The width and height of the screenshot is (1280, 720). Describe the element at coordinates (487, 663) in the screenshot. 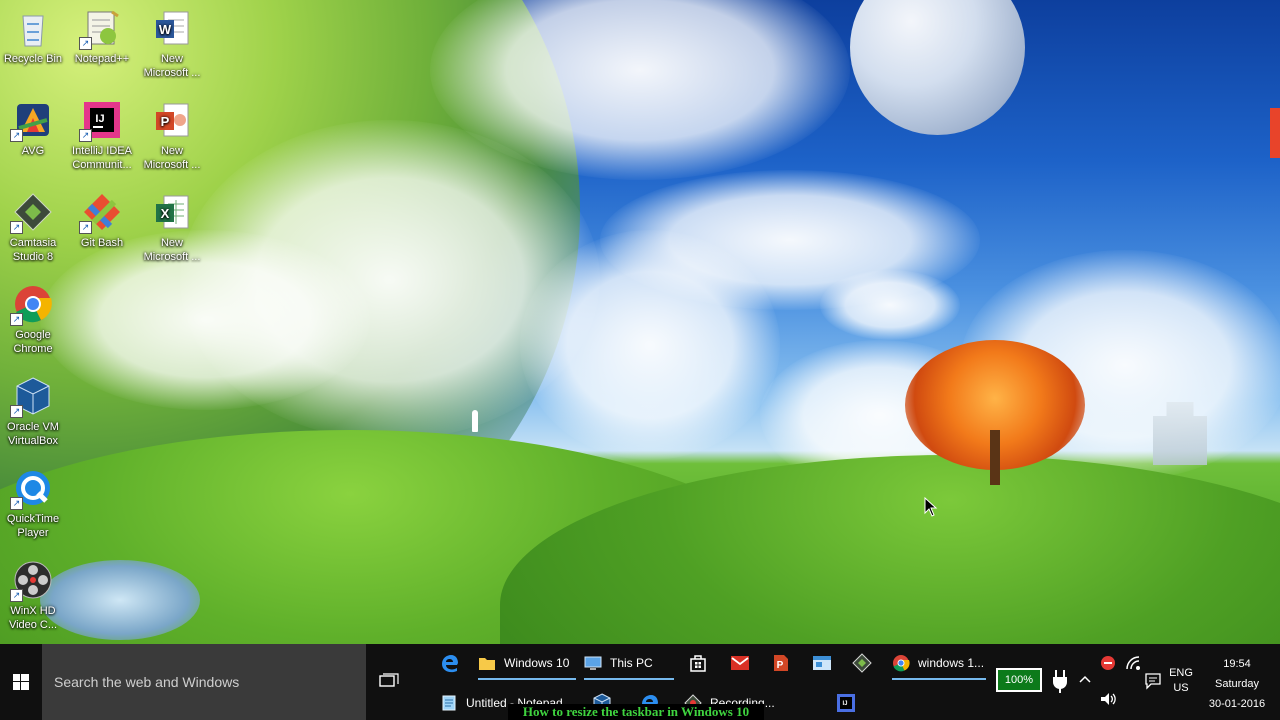

I see `folder-icon` at that location.